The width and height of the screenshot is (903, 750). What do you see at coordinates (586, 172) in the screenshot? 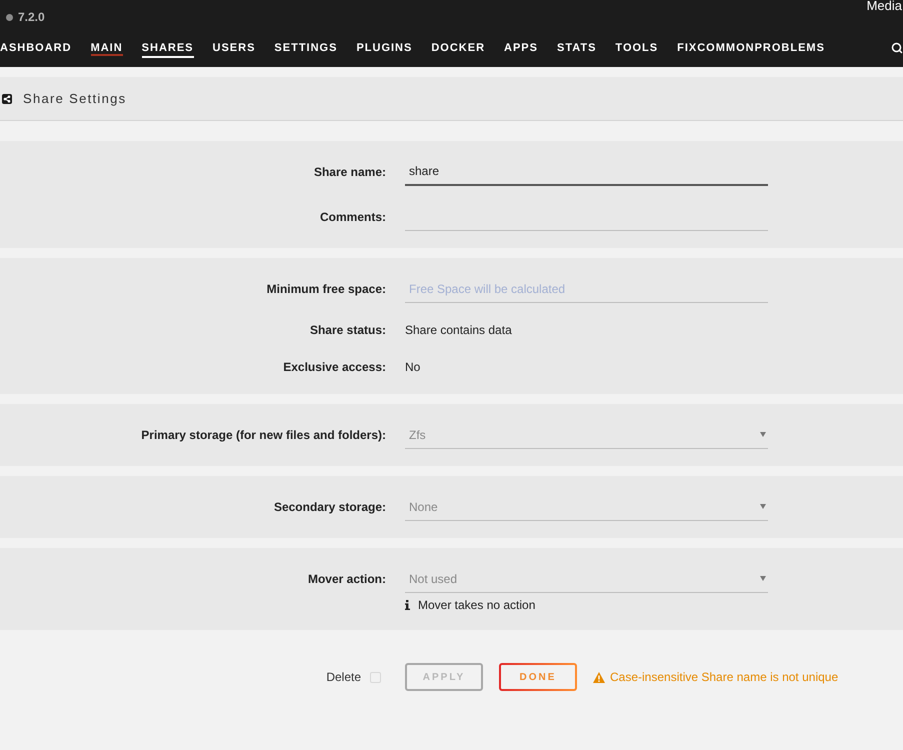
I see `text-field: share` at bounding box center [586, 172].